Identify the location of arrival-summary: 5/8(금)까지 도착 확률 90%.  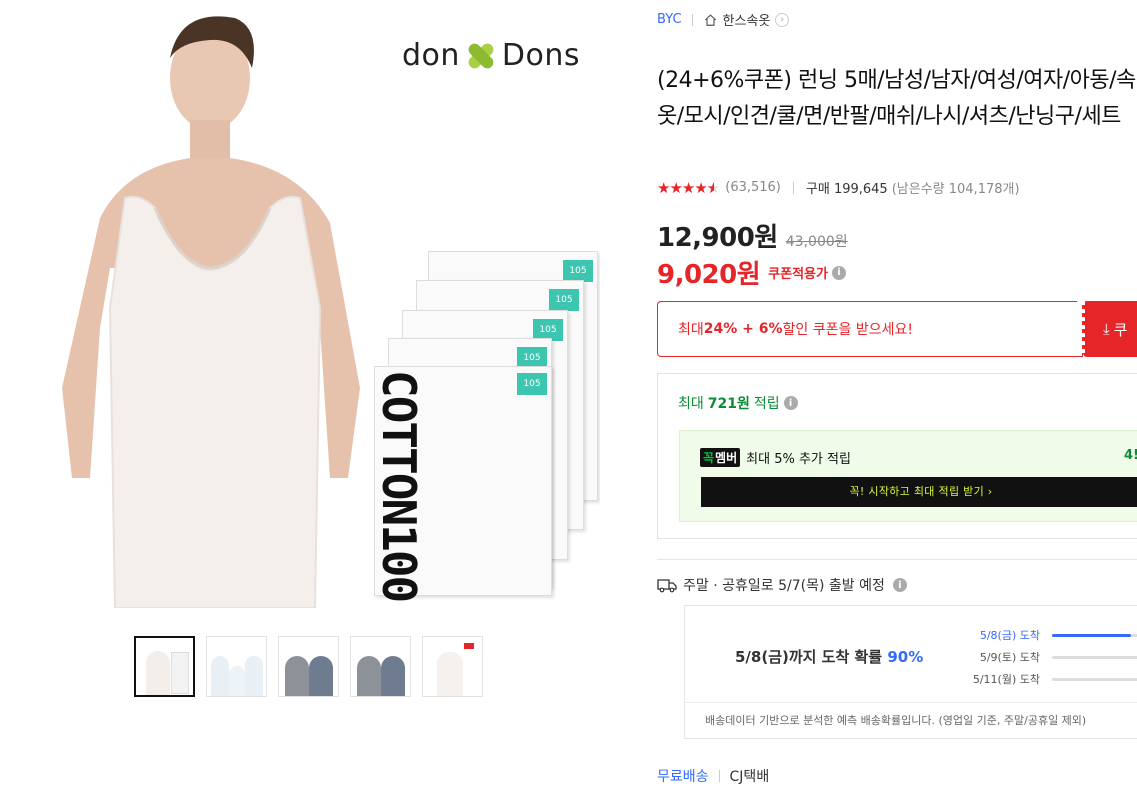
(829, 656).